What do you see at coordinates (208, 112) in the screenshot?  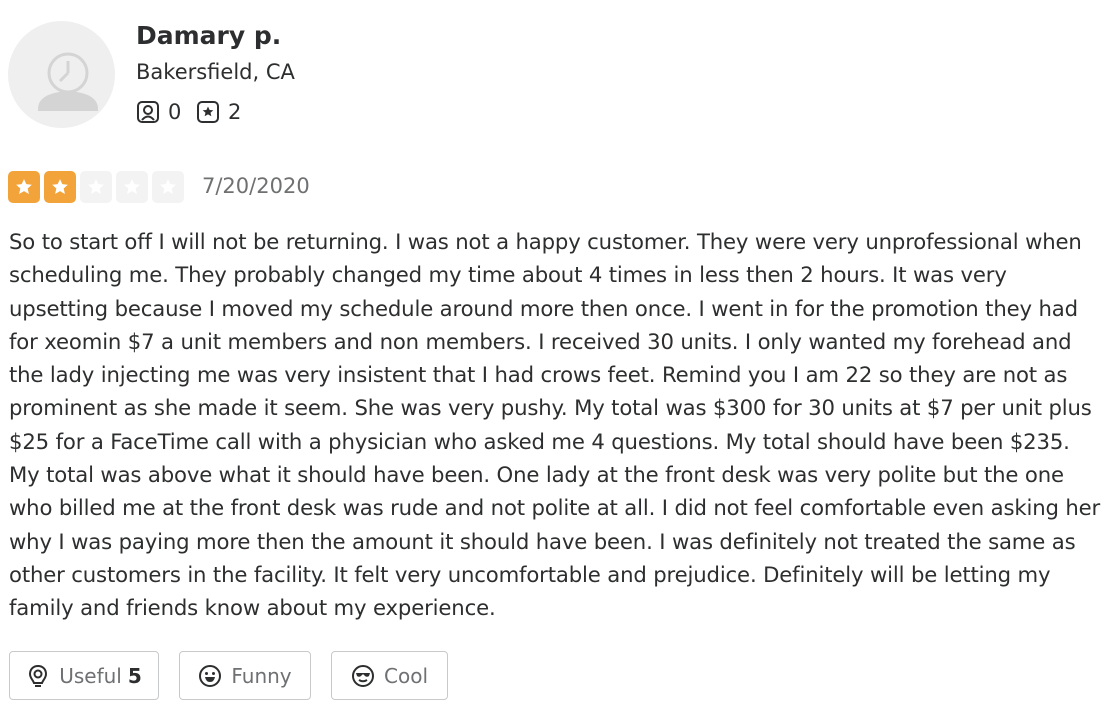 I see `star-review-icon` at bounding box center [208, 112].